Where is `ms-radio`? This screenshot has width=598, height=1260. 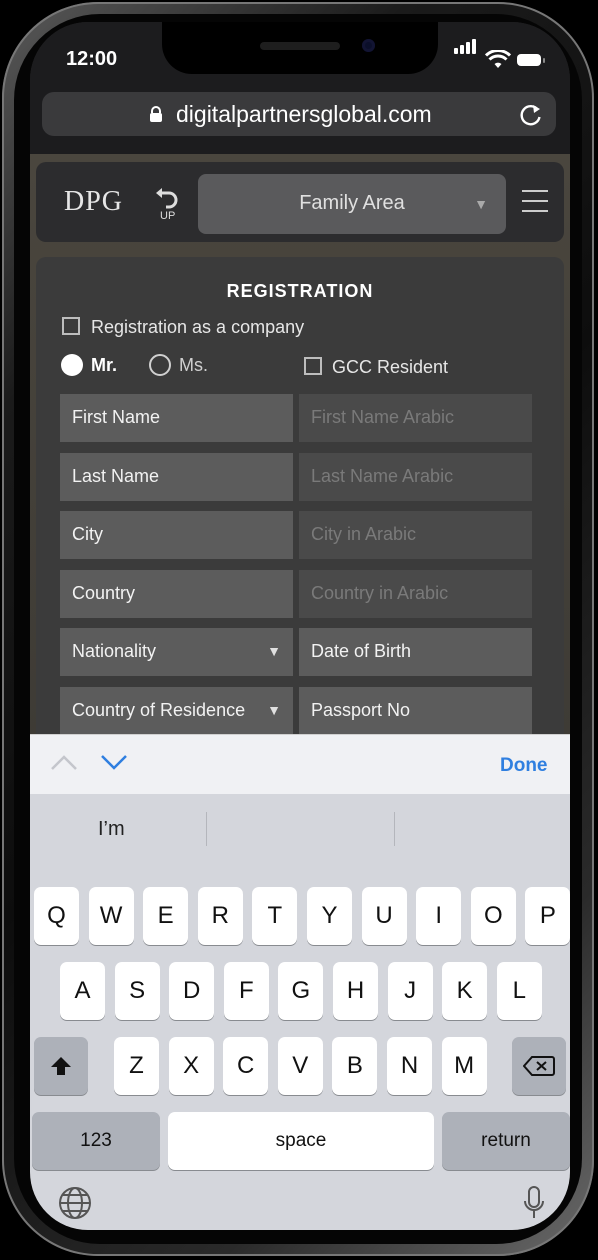
ms-radio is located at coordinates (160, 365).